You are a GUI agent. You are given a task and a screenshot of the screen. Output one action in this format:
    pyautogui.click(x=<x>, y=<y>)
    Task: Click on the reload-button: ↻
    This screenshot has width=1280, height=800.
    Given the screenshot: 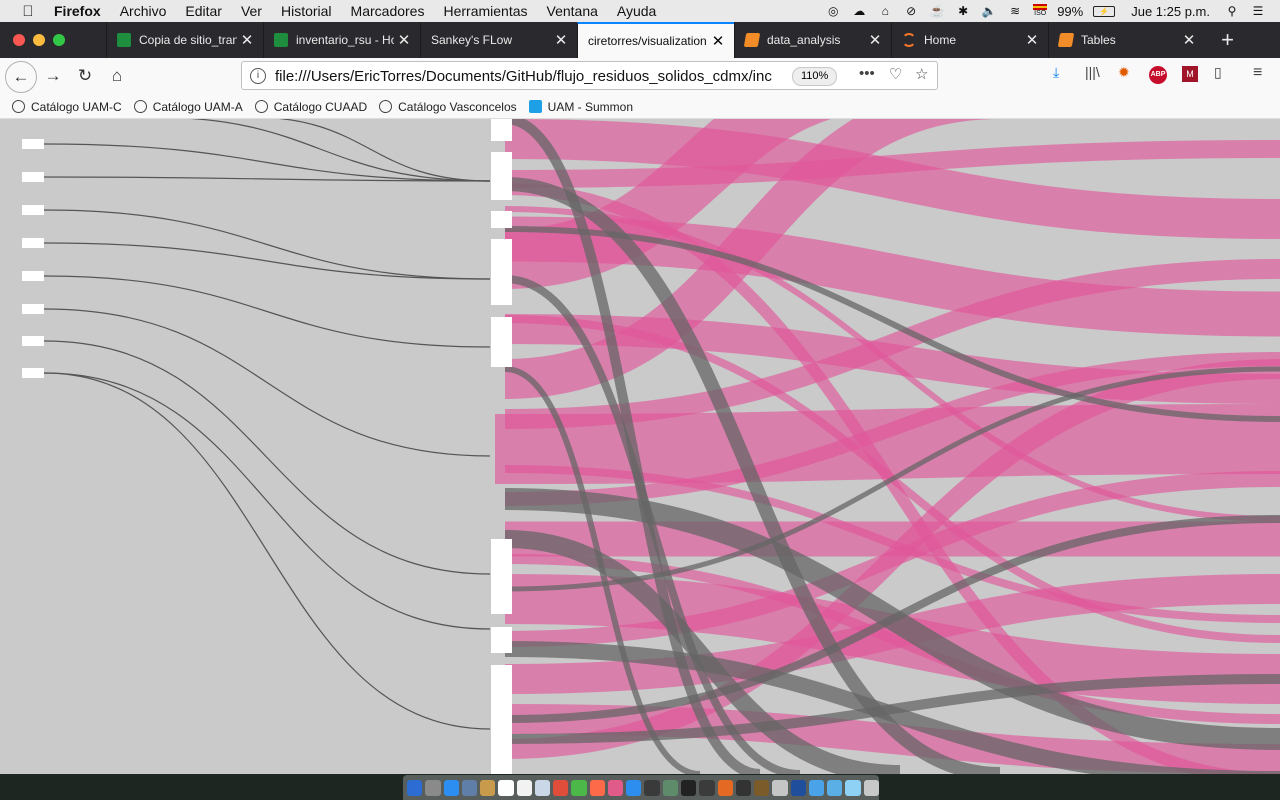 What is the action you would take?
    pyautogui.click(x=85, y=76)
    